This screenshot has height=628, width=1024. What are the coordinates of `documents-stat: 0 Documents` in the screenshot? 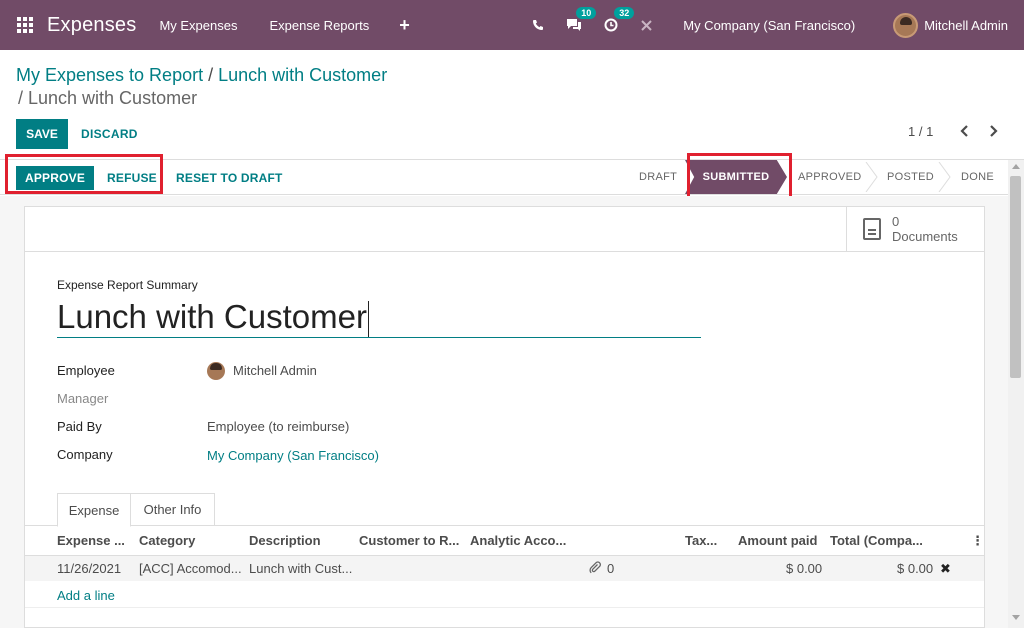 It's located at (925, 229).